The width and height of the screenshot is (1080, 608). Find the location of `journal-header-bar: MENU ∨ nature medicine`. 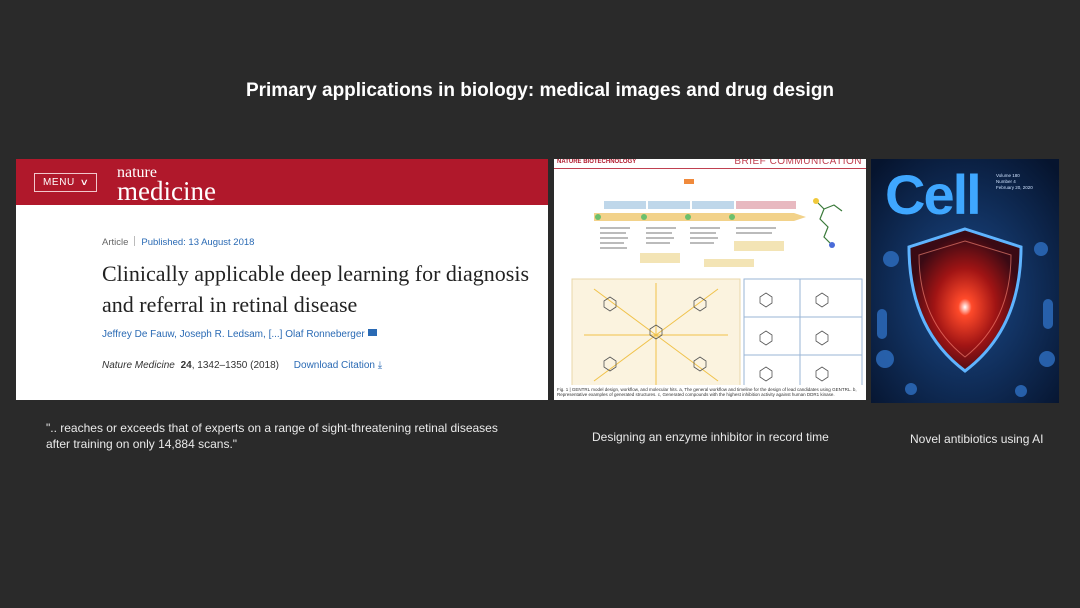

journal-header-bar: MENU ∨ nature medicine is located at coordinates (282, 182).